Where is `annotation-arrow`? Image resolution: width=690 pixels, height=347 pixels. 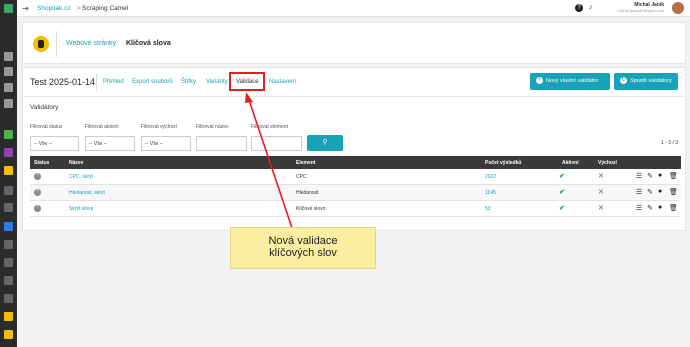 annotation-arrow is located at coordinates (269, 160).